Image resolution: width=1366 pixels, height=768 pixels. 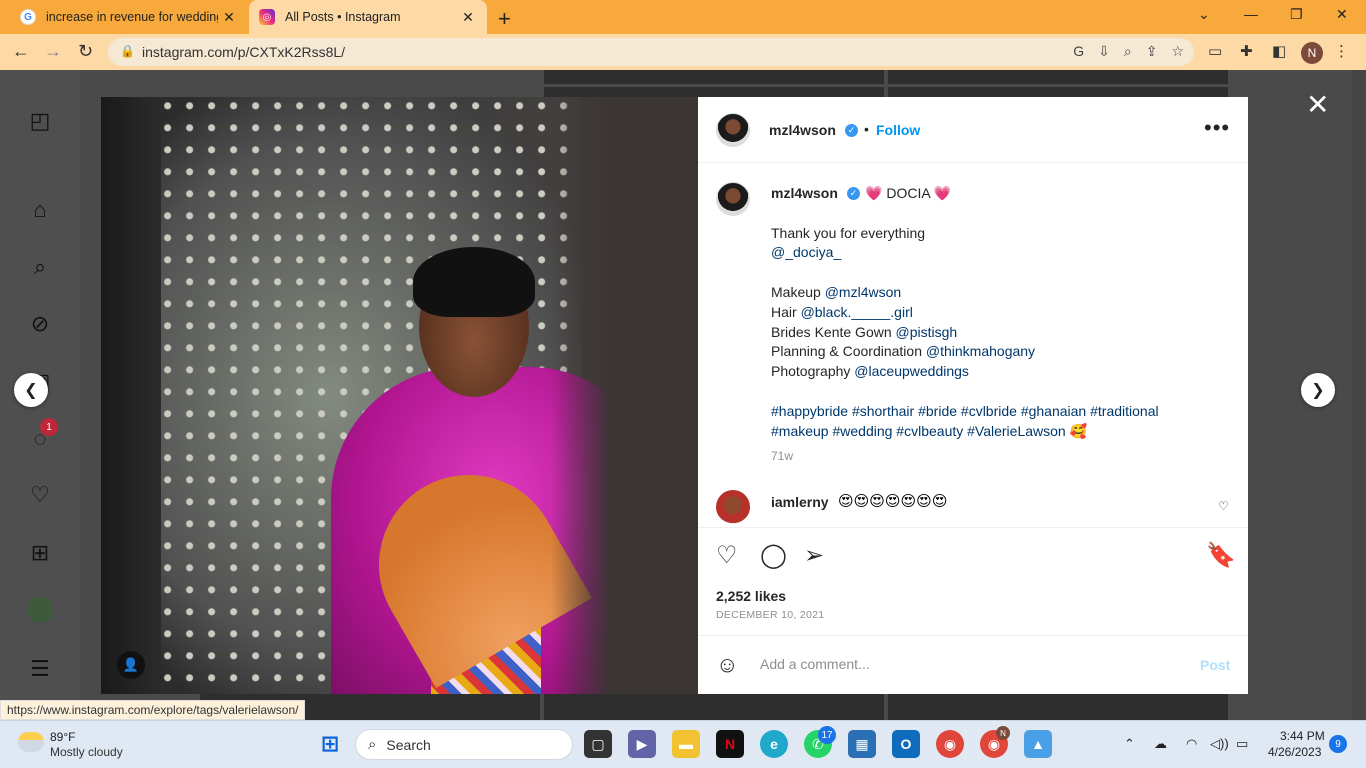 I want to click on smiling-hearts-emoji: 🥰, so click(x=1078, y=430).